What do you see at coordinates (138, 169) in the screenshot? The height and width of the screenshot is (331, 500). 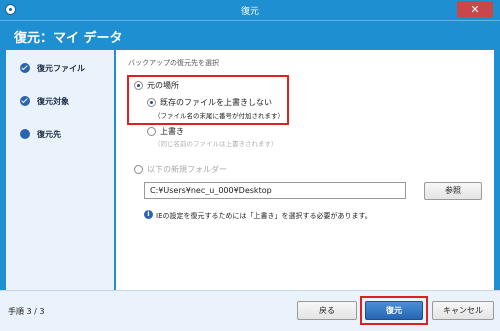 I see `radio-new-folder` at bounding box center [138, 169].